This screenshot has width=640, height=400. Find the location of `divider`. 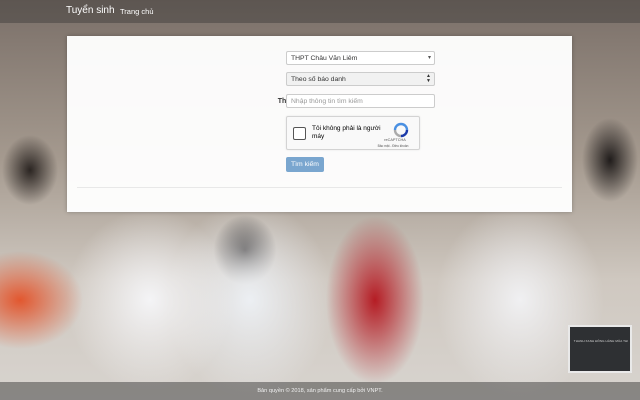

divider is located at coordinates (319, 187).